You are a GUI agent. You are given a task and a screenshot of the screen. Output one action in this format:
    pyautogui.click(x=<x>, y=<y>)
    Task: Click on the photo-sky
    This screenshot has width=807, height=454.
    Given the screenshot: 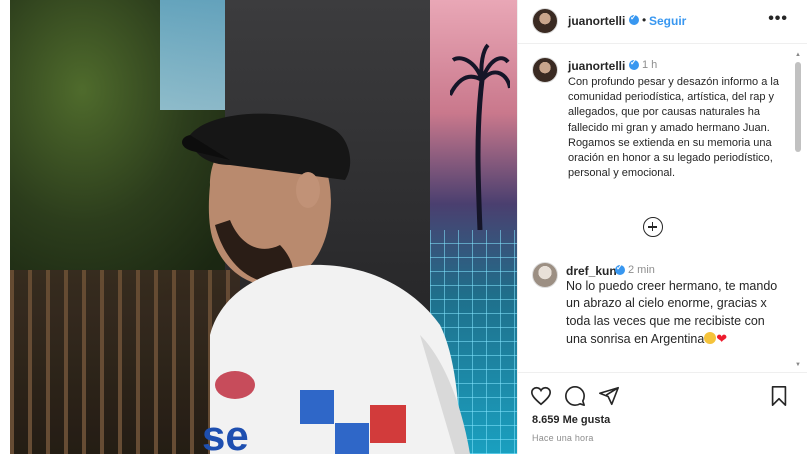 What is the action you would take?
    pyautogui.click(x=195, y=55)
    